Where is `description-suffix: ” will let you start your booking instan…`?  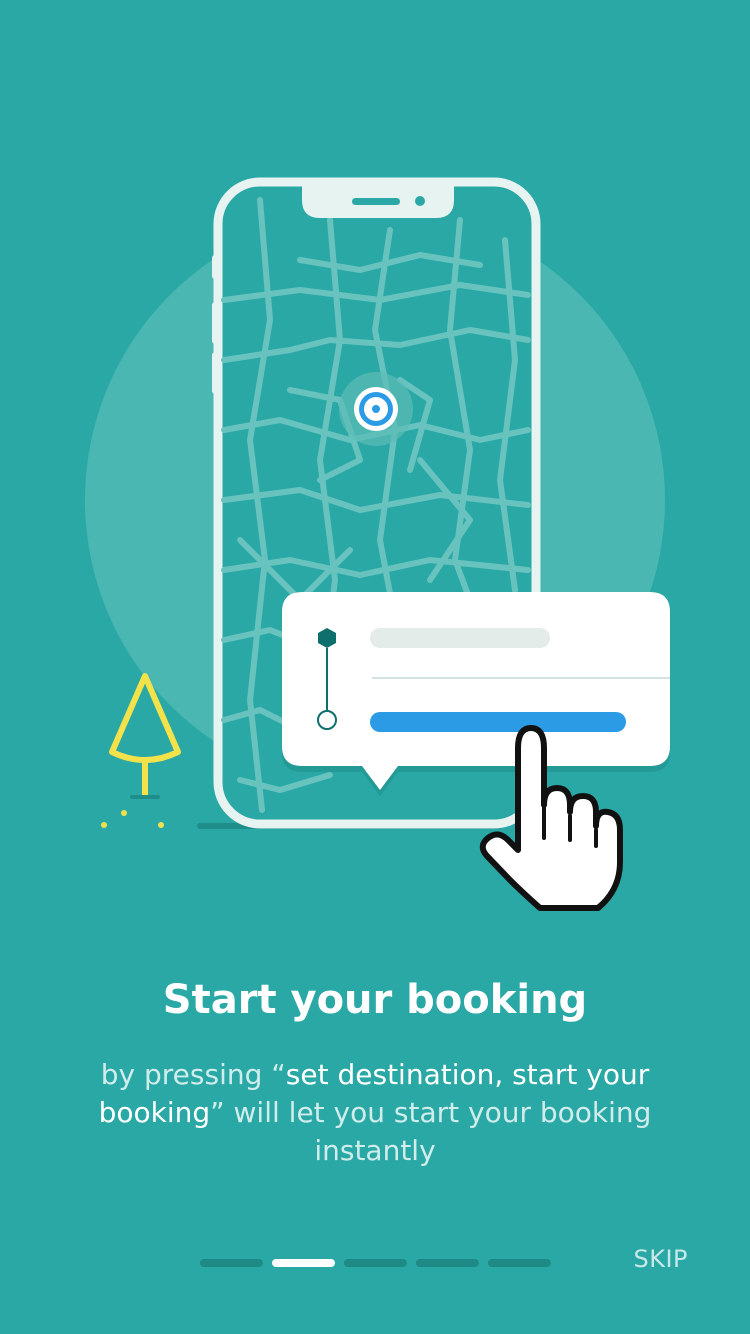
description-suffix: ” will let you start your booking instan… is located at coordinates (431, 1131).